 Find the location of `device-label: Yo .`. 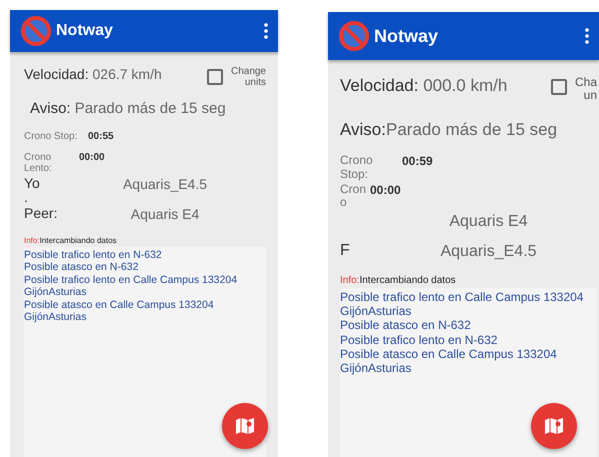

device-label: Yo . is located at coordinates (32, 190).